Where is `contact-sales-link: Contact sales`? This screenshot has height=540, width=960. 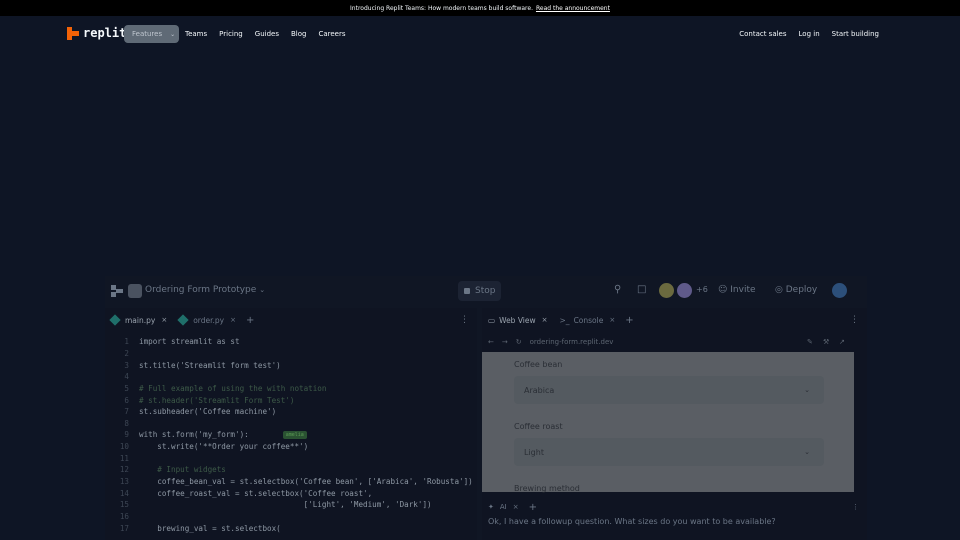 contact-sales-link: Contact sales is located at coordinates (762, 34).